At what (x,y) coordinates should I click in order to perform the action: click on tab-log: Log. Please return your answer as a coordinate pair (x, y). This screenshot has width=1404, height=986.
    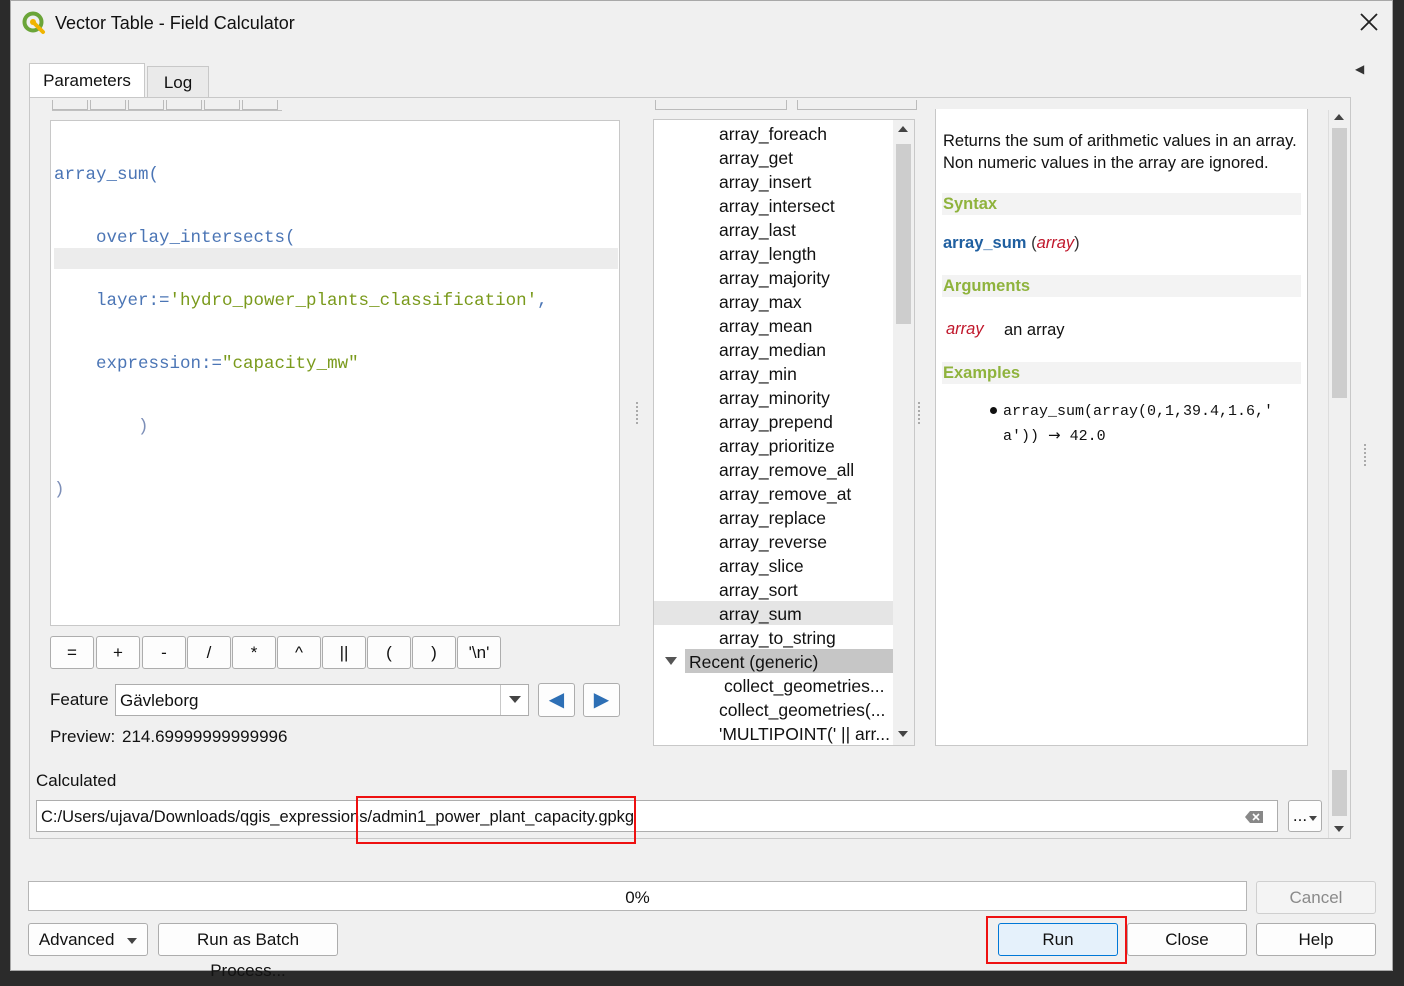
    Looking at the image, I should click on (178, 81).